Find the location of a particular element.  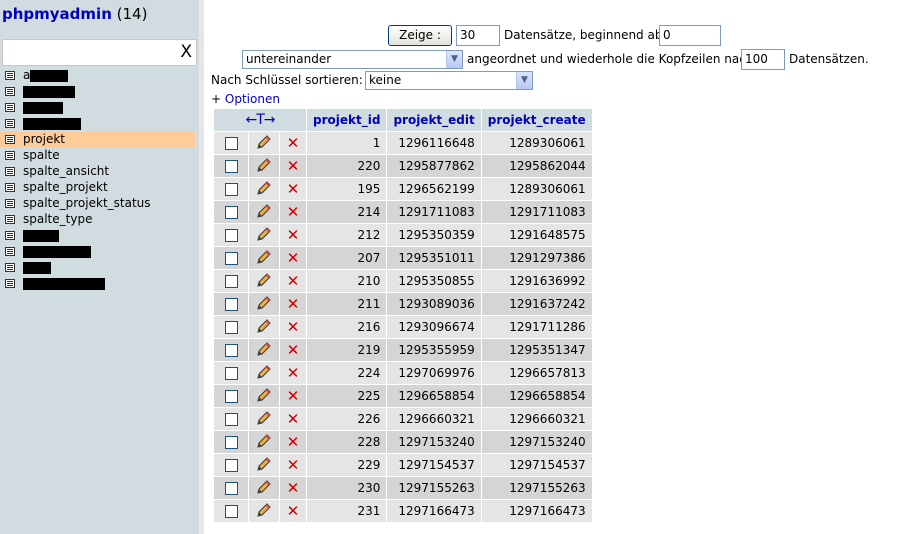

column-resize-handle: ←T→ is located at coordinates (260, 120).